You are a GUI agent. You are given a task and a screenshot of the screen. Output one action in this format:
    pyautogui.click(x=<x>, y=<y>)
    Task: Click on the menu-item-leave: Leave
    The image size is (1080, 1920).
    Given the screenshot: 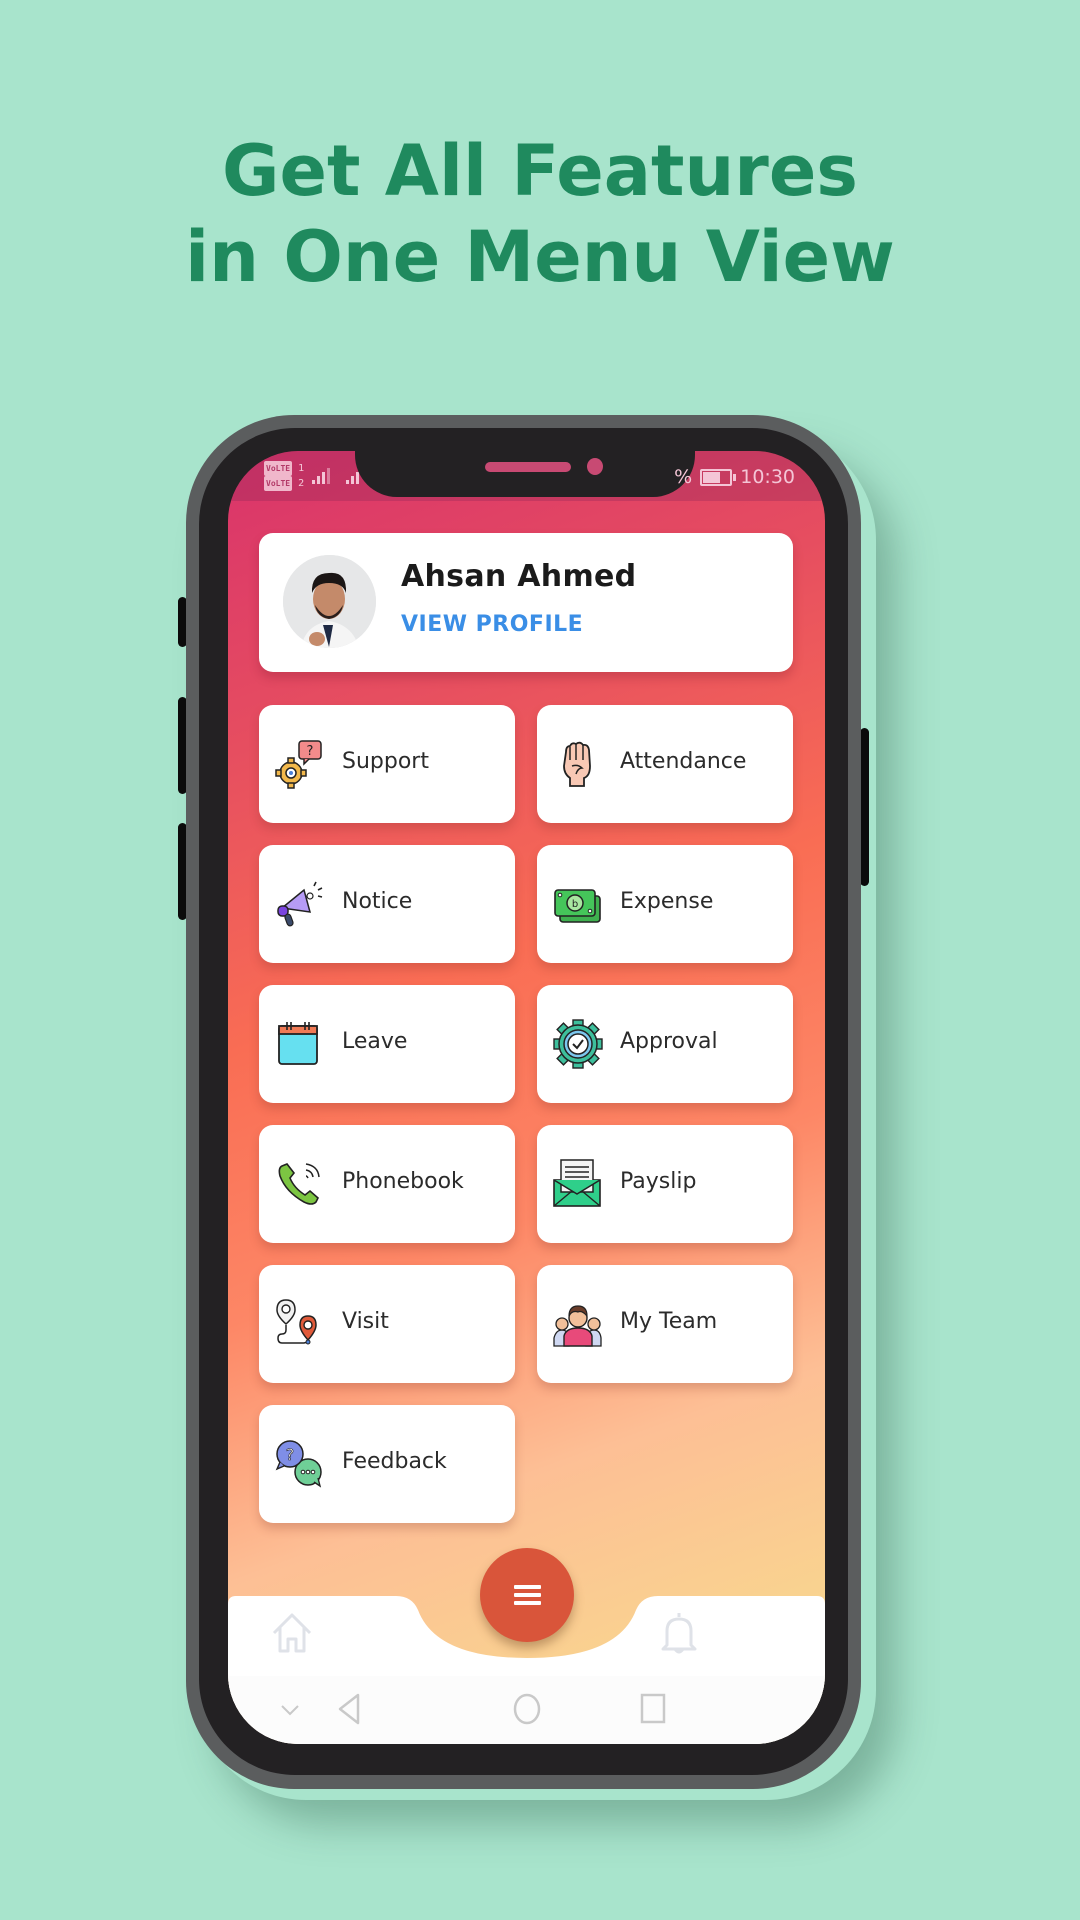 What is the action you would take?
    pyautogui.click(x=387, y=1044)
    